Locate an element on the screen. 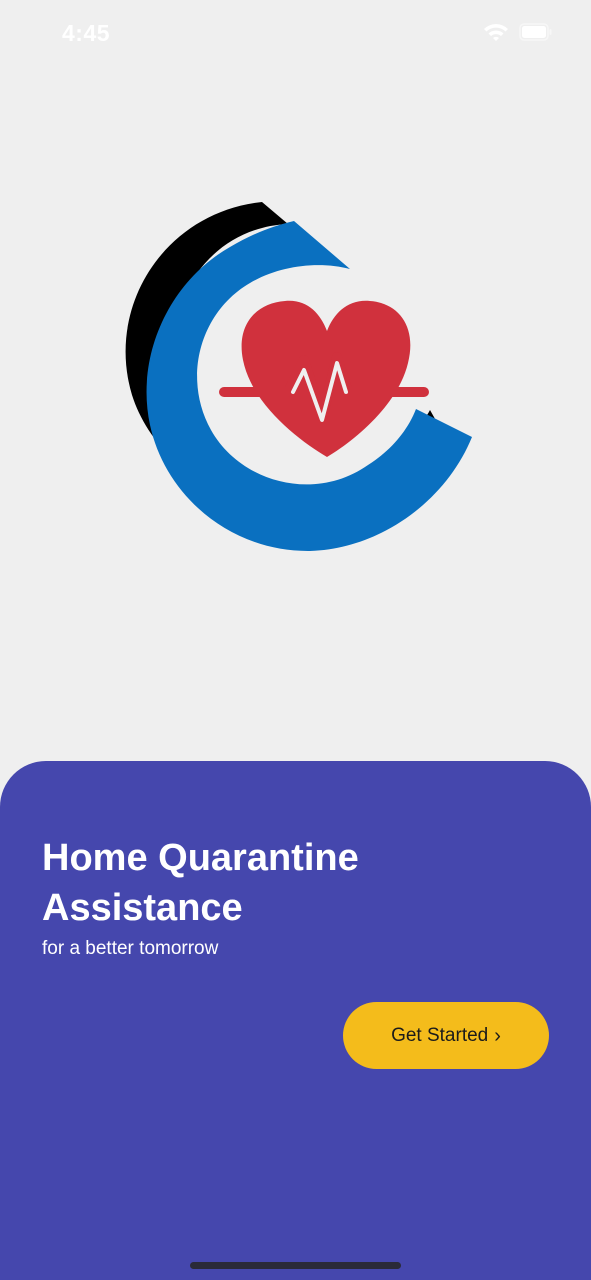 The image size is (591, 1280). page-title: Home Quarantine Assistance is located at coordinates (200, 883).